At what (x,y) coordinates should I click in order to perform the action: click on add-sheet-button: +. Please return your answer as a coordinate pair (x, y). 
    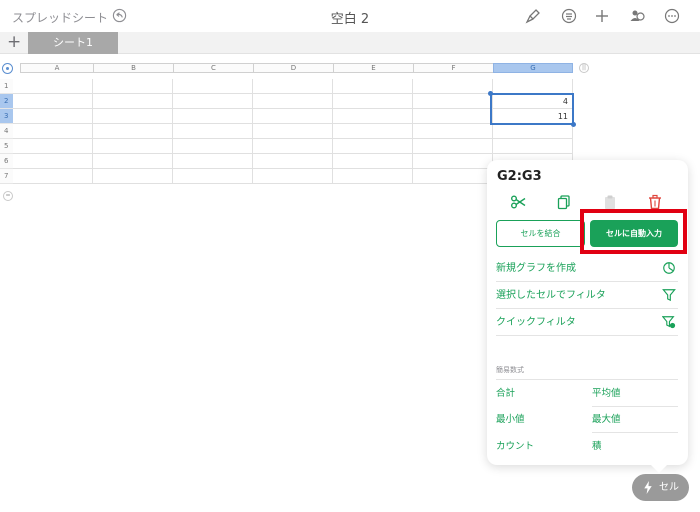
    Looking at the image, I should click on (14, 42).